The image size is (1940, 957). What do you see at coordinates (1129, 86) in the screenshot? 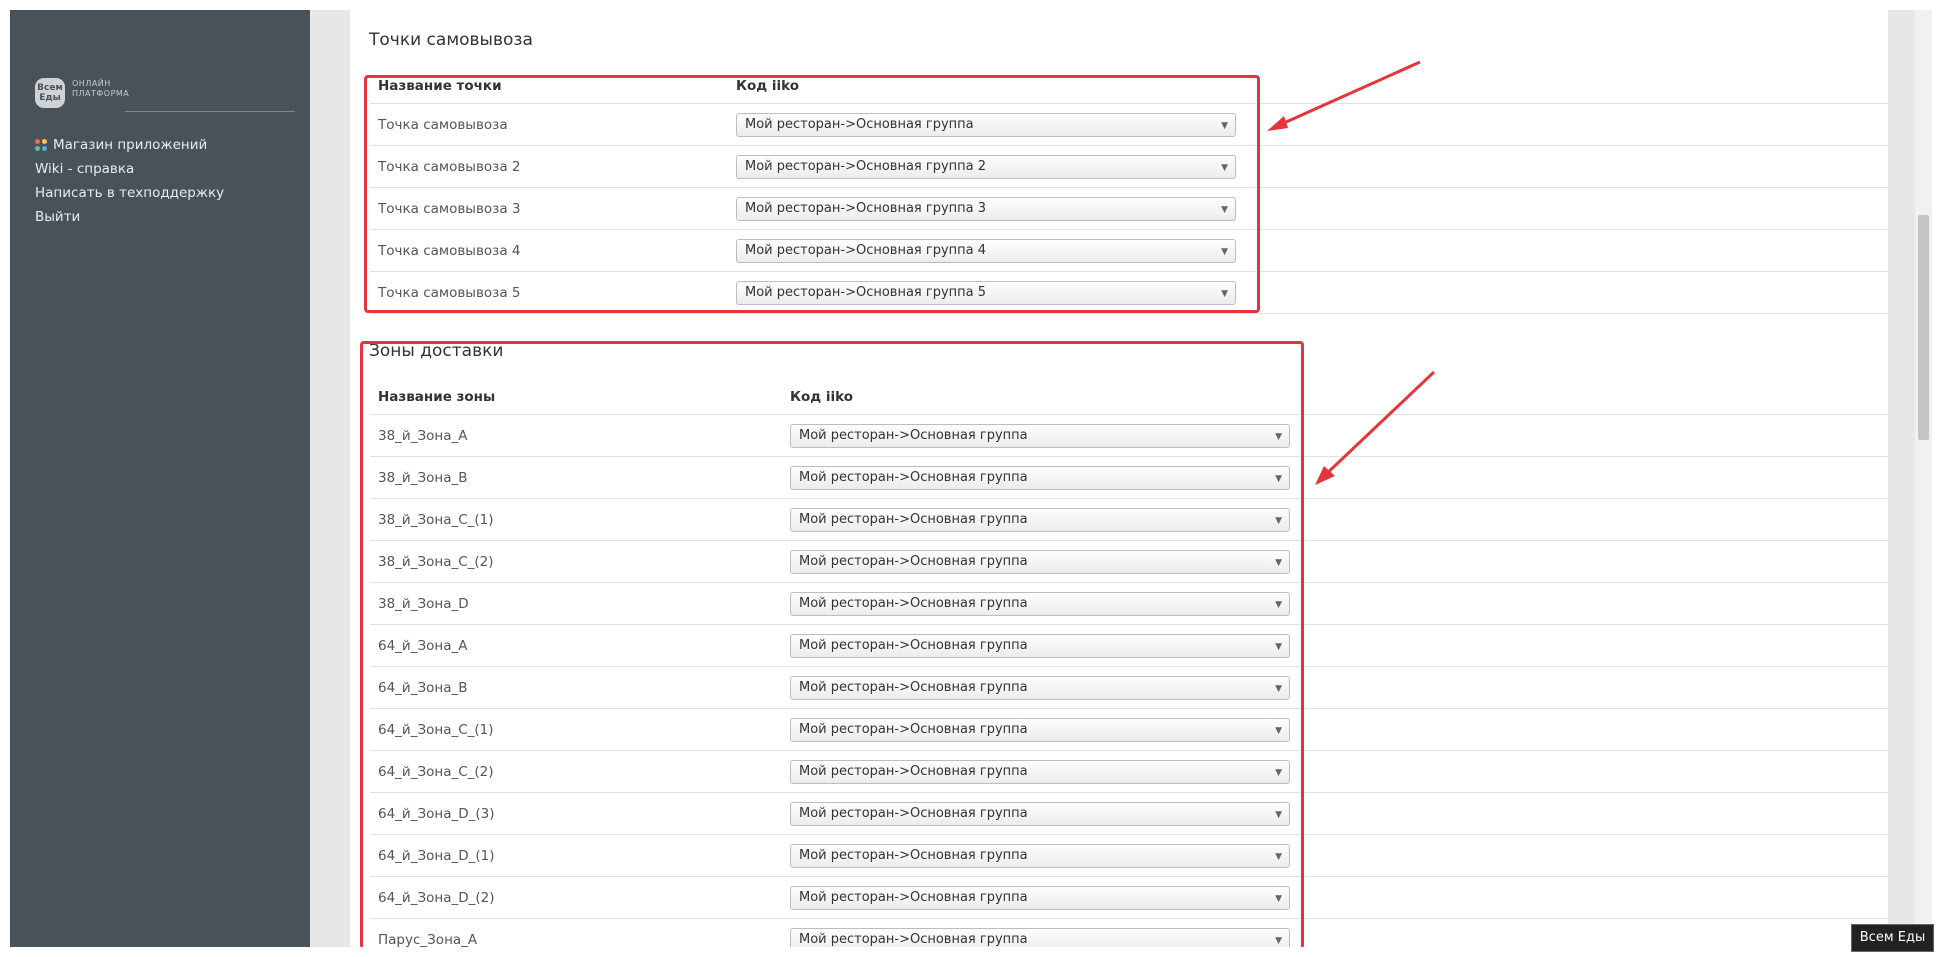
I see `pickup-table-header: Название точки Код iiko` at bounding box center [1129, 86].